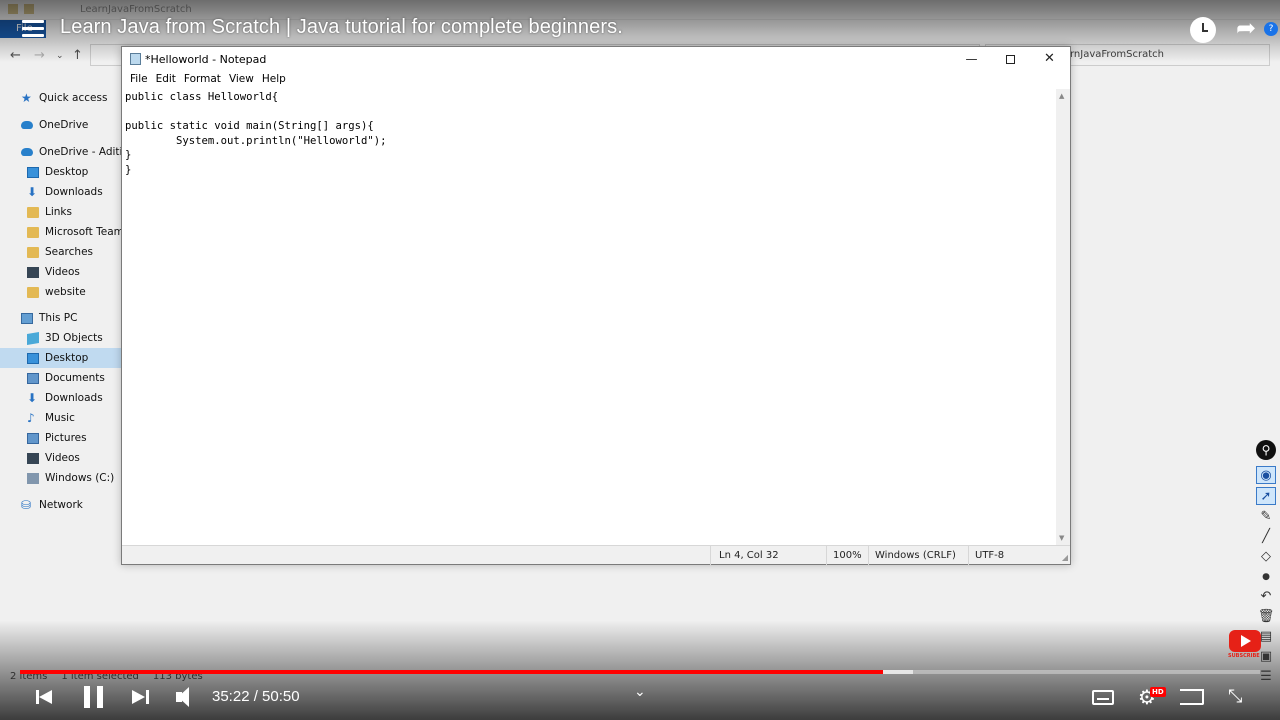 The width and height of the screenshot is (1280, 720). Describe the element at coordinates (451, 672) in the screenshot. I see `progress-played` at that location.